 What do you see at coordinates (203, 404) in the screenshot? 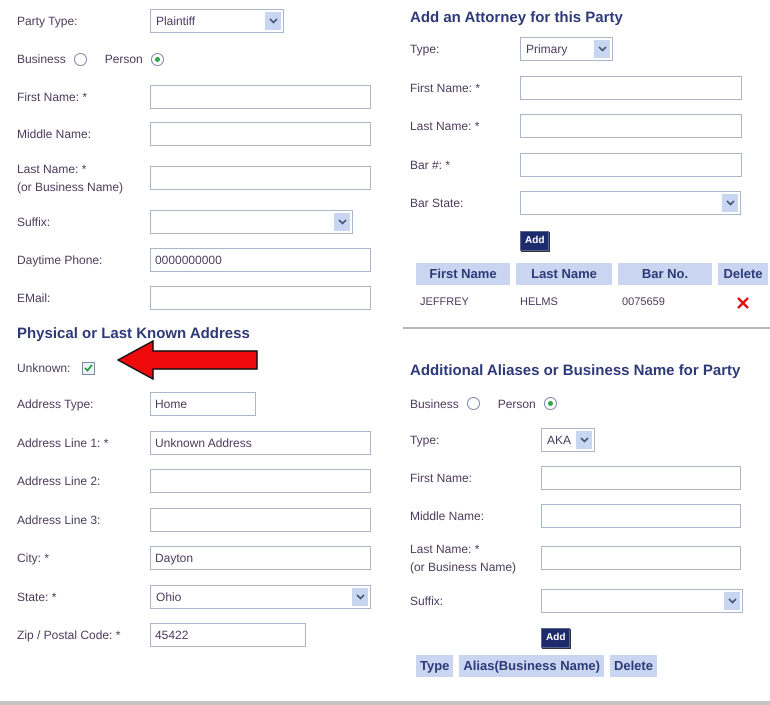
I see `input-field: Home` at bounding box center [203, 404].